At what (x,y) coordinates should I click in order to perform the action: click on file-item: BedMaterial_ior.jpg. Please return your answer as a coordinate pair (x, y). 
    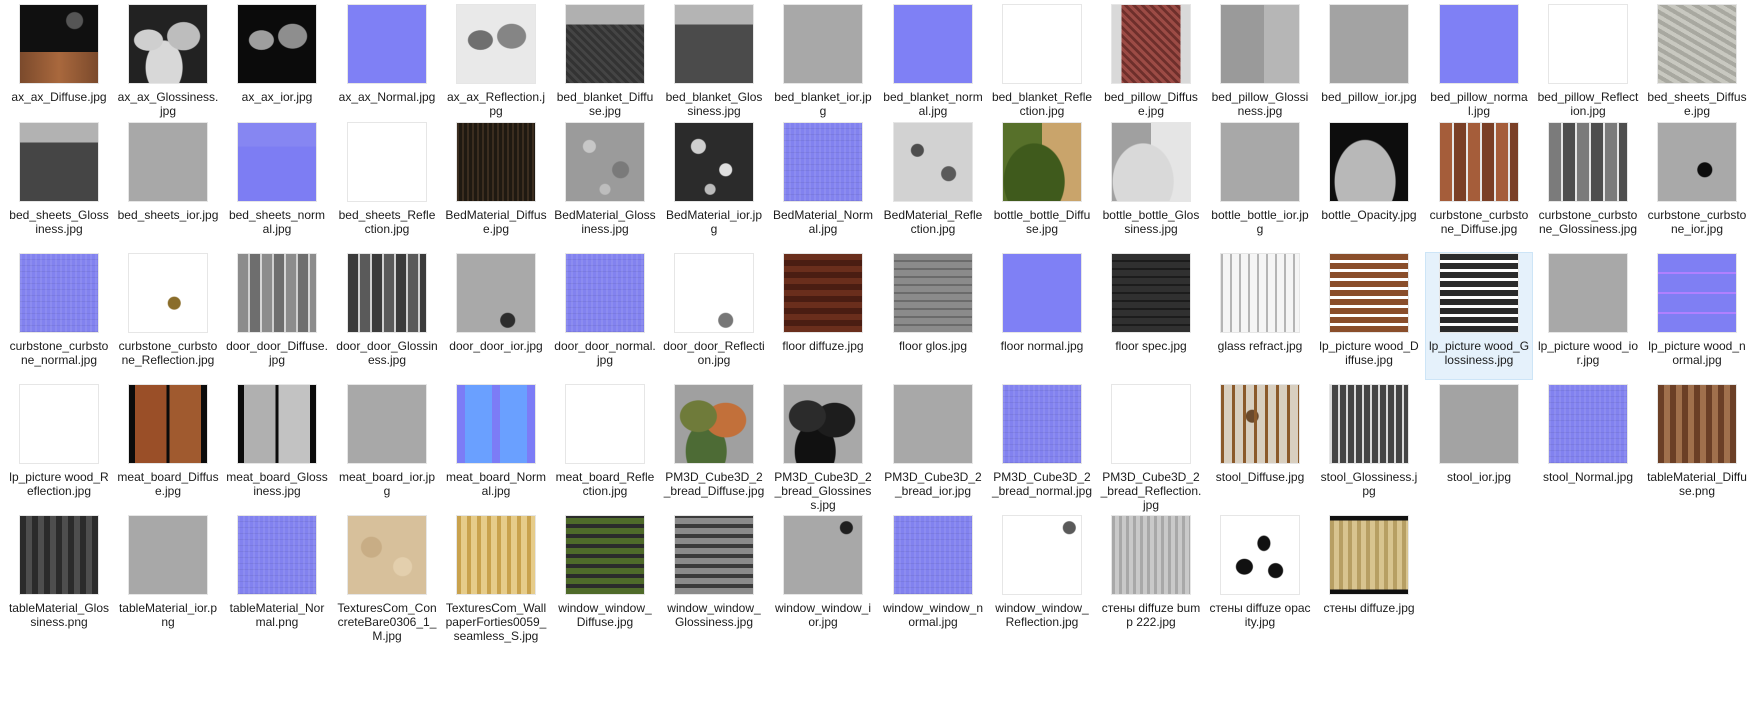
    Looking at the image, I should click on (714, 185).